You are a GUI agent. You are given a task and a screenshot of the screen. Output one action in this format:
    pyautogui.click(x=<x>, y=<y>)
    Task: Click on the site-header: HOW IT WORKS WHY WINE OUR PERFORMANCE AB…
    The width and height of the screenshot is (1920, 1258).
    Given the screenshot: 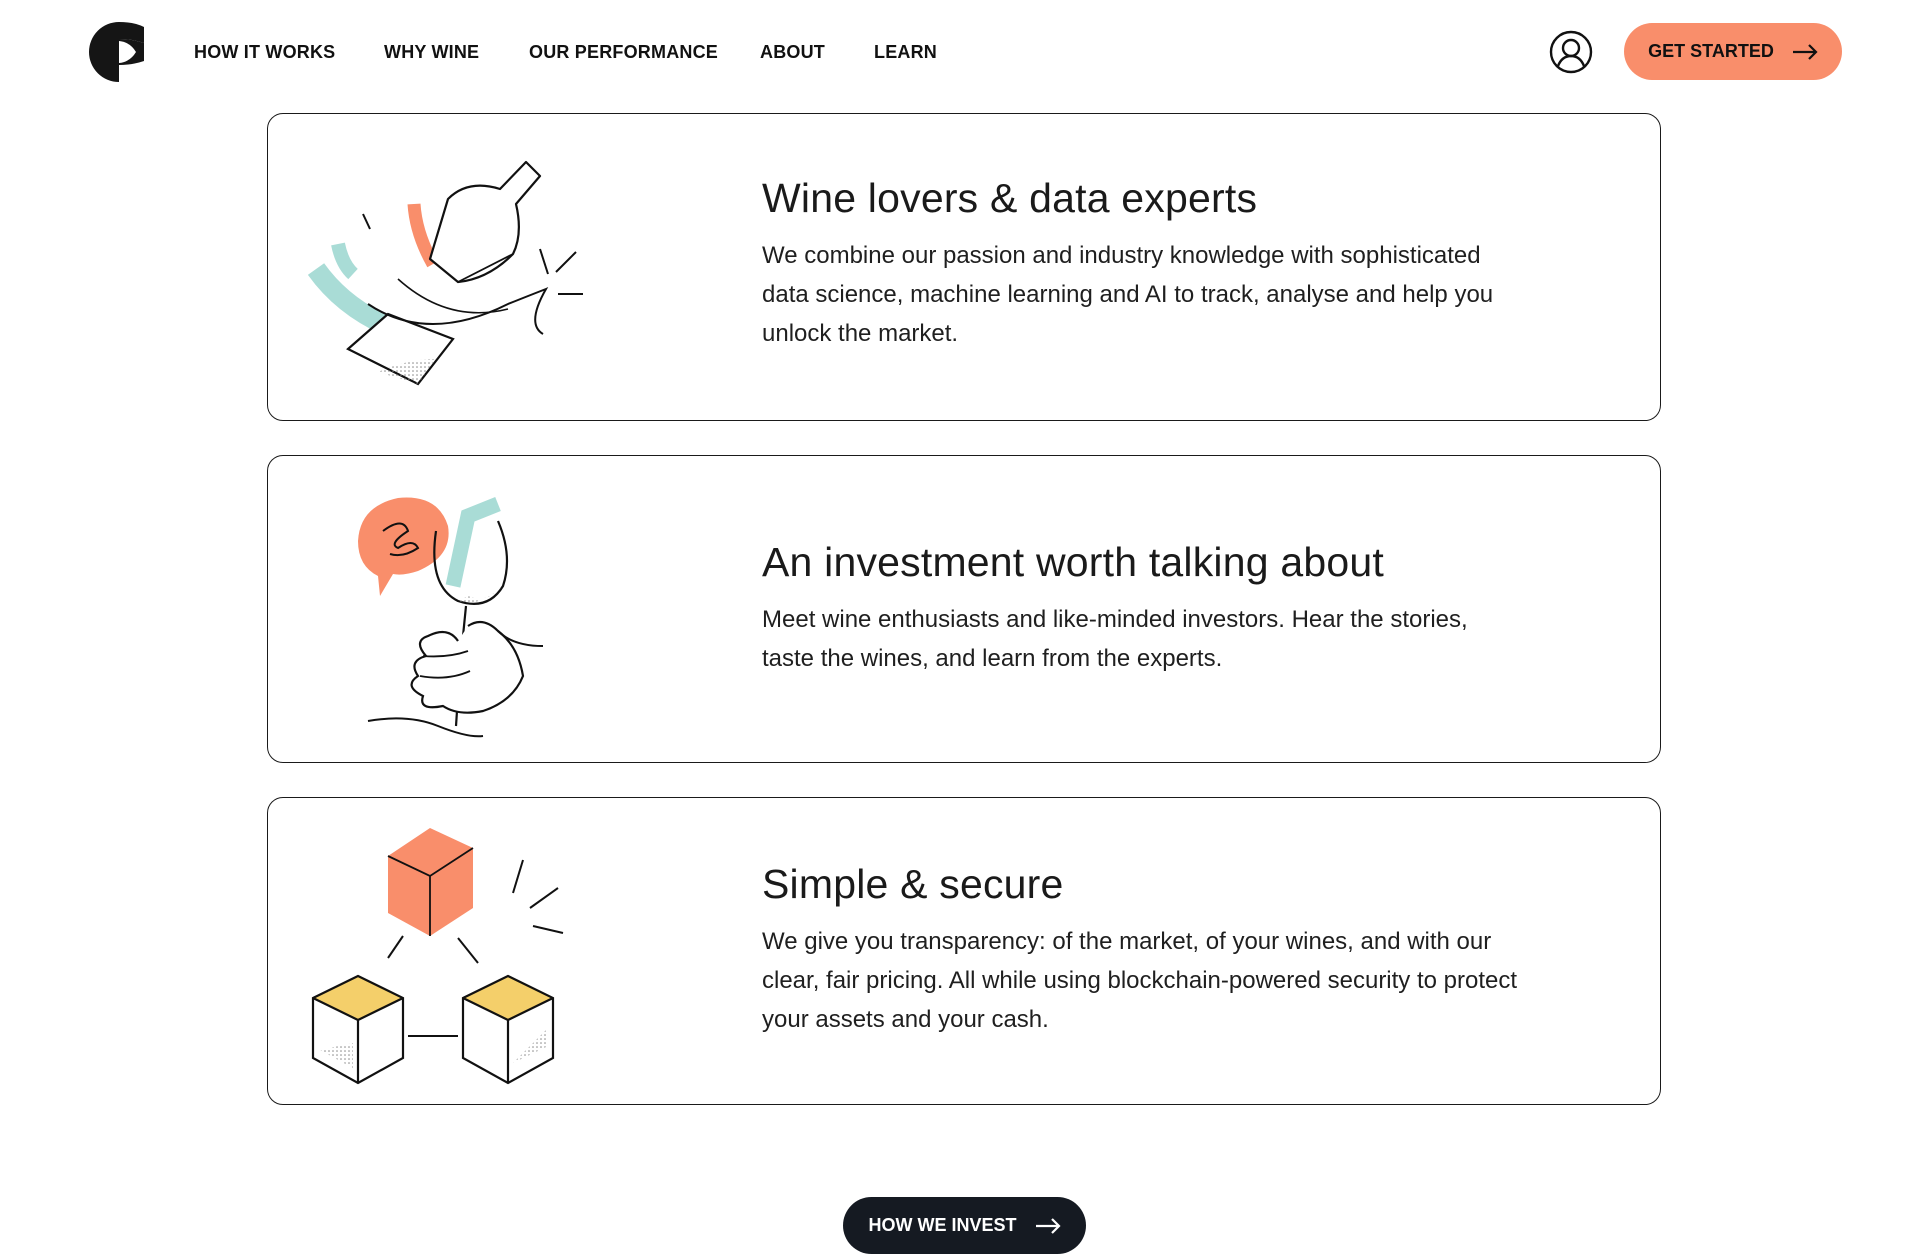 What is the action you would take?
    pyautogui.click(x=960, y=52)
    